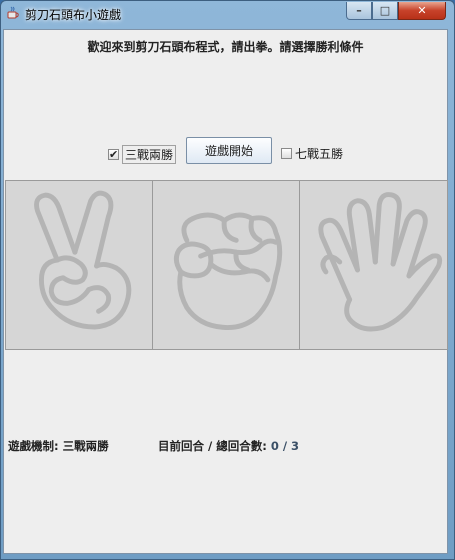 Image resolution: width=455 pixels, height=560 pixels. I want to click on minimize-button: –, so click(359, 11).